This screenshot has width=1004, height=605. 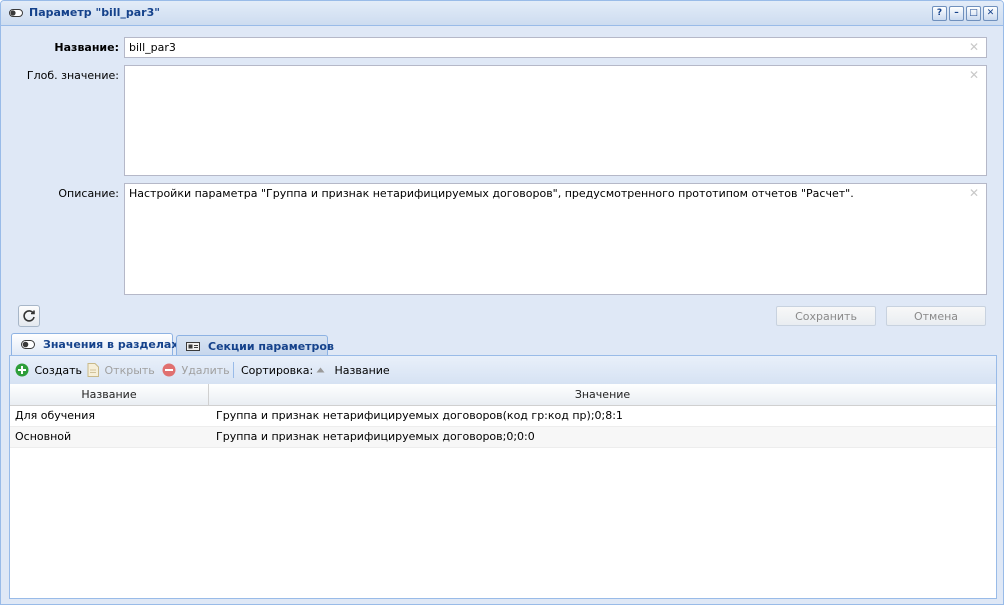 I want to click on global-value-clear-icon: ✕, so click(x=974, y=75).